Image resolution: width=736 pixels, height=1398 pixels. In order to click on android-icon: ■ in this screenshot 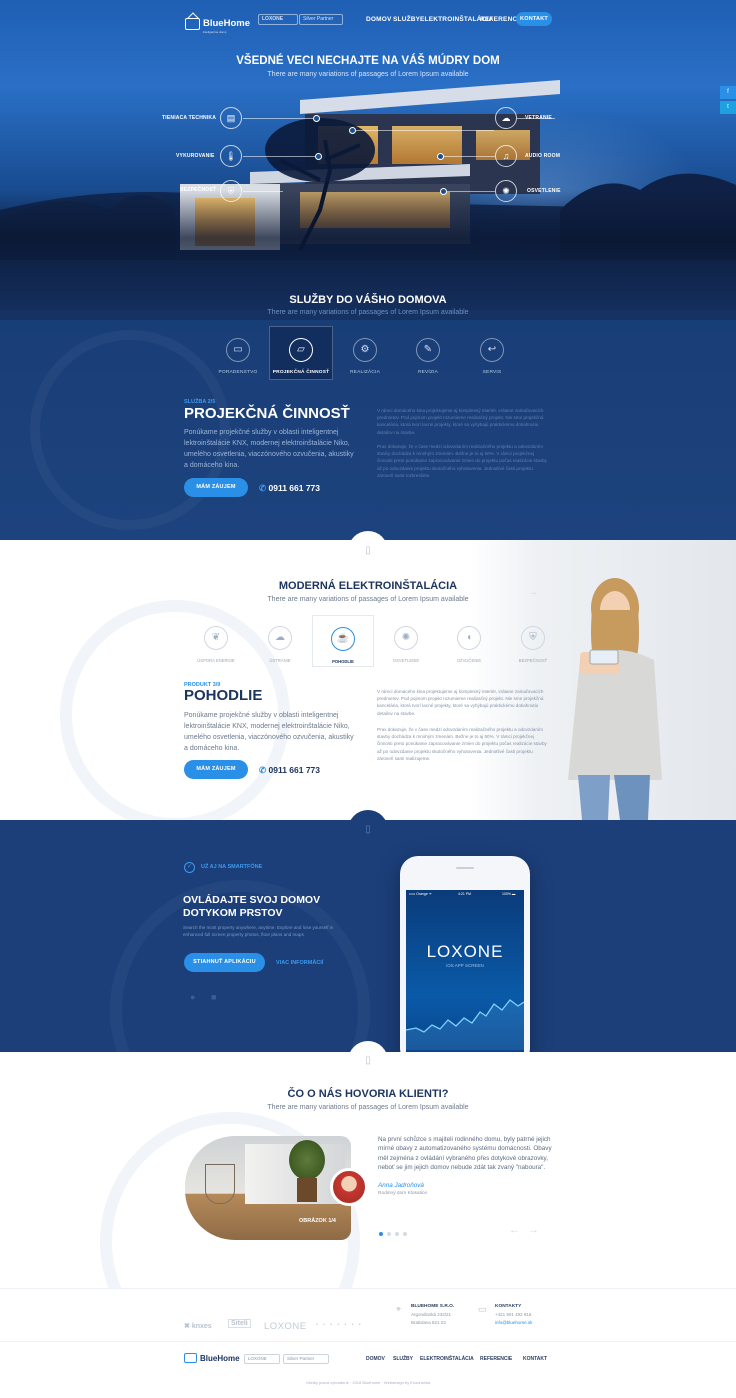, I will do `click(213, 997)`.